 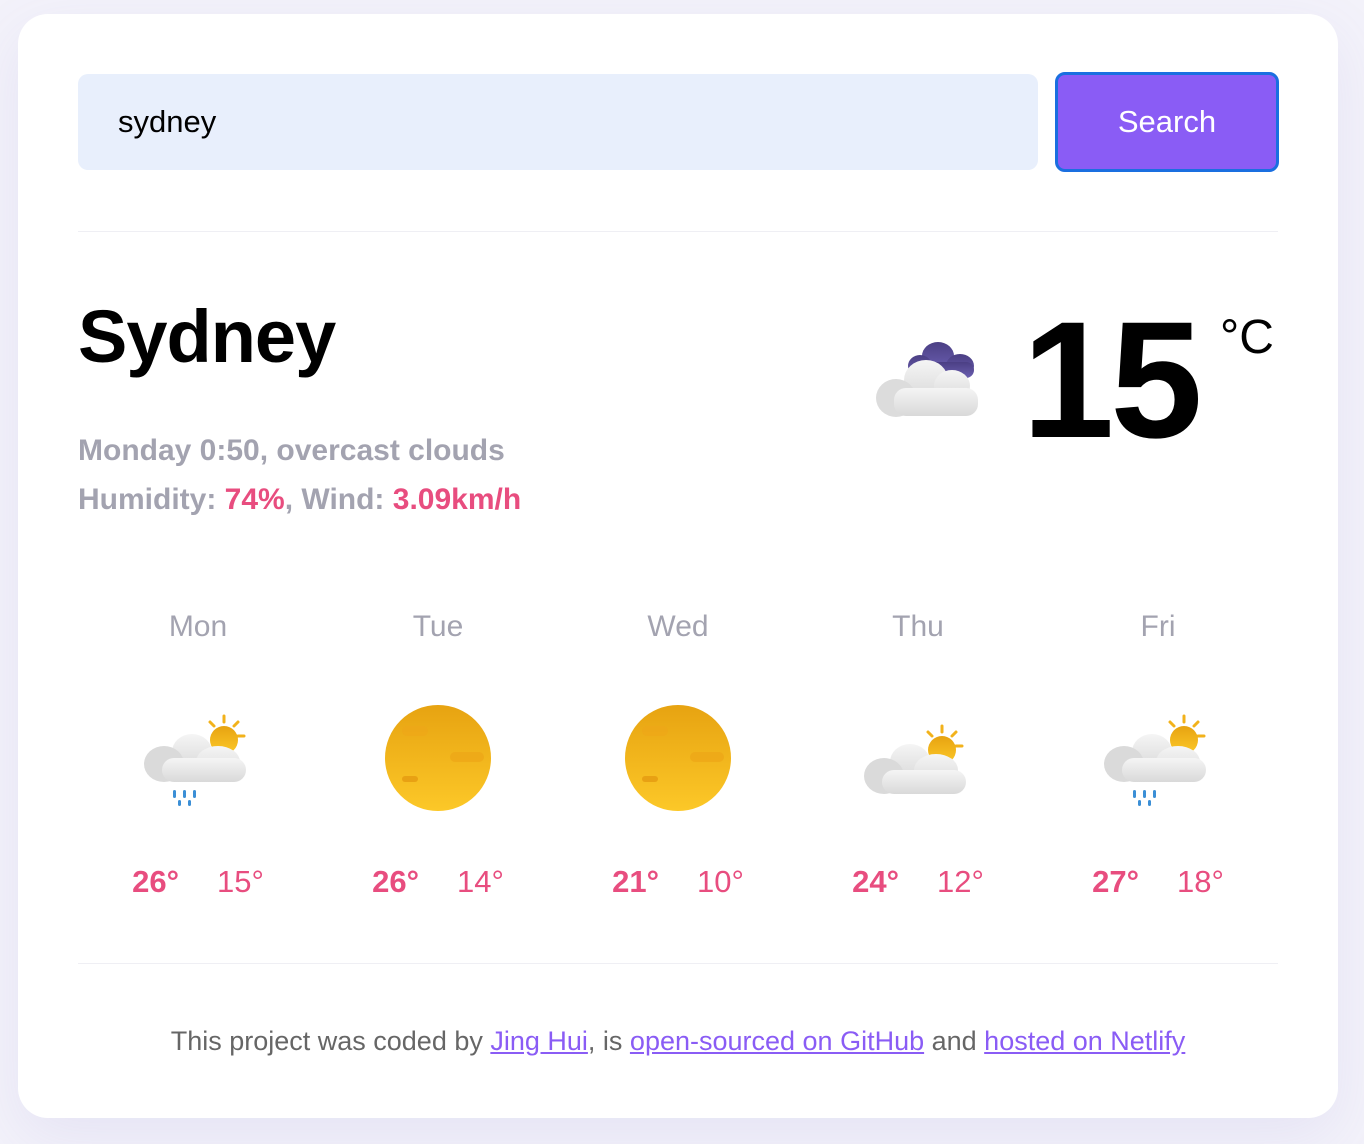 What do you see at coordinates (1167, 122) in the screenshot?
I see `search-button: Search` at bounding box center [1167, 122].